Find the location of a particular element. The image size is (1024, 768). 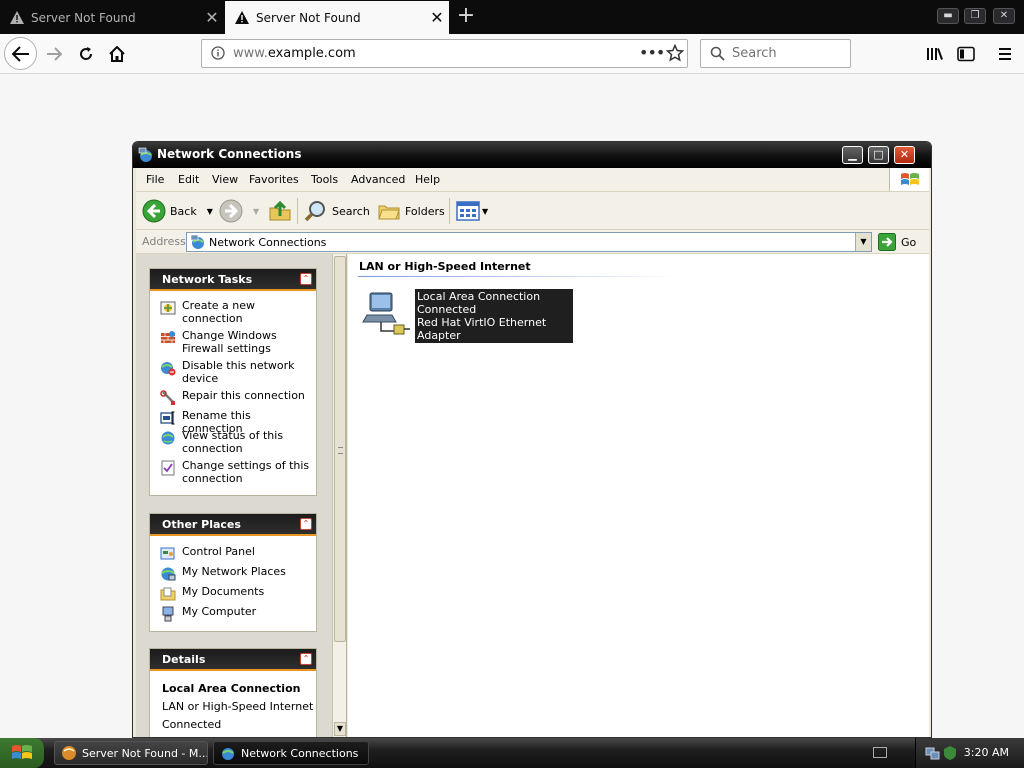

url-prefix: www. is located at coordinates (250, 53).